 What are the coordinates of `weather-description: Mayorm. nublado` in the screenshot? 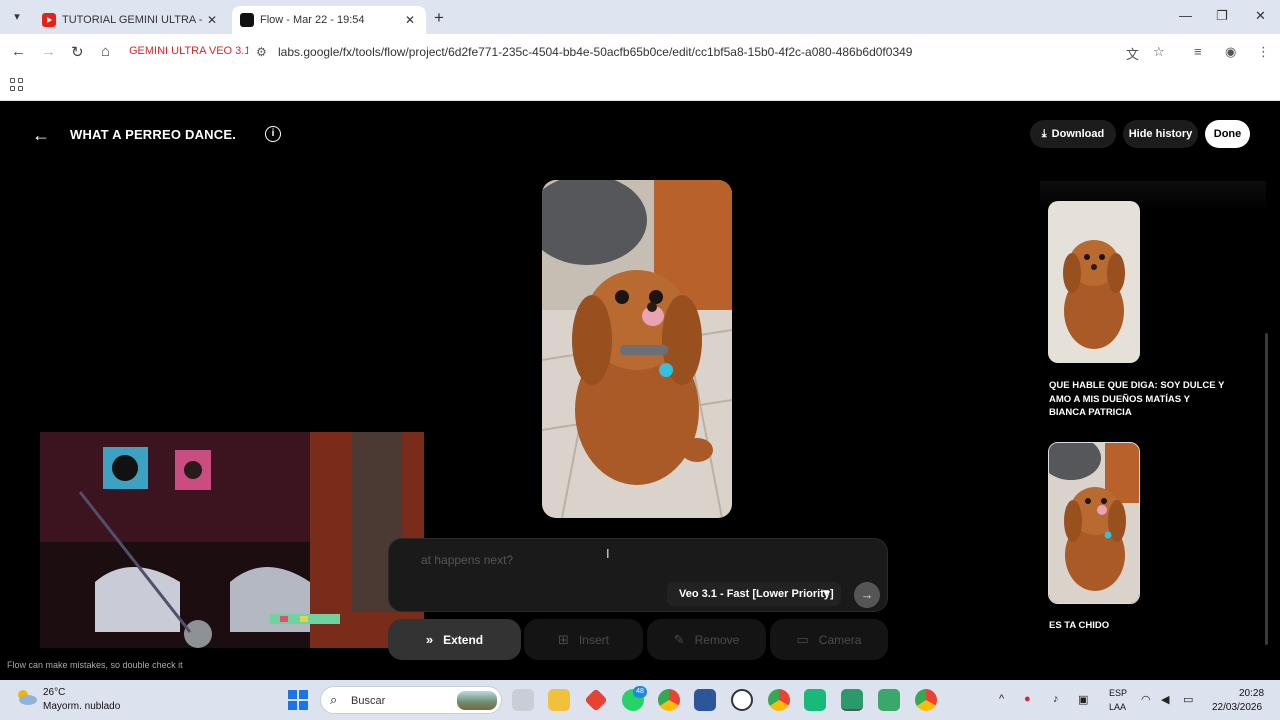 It's located at (81, 706).